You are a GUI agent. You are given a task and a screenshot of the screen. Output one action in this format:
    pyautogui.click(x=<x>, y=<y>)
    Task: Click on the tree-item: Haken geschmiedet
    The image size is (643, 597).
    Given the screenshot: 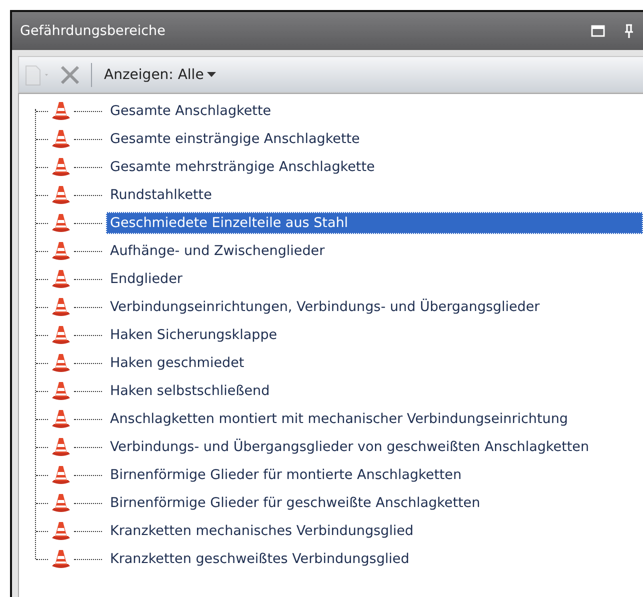 What is the action you would take?
    pyautogui.click(x=177, y=363)
    